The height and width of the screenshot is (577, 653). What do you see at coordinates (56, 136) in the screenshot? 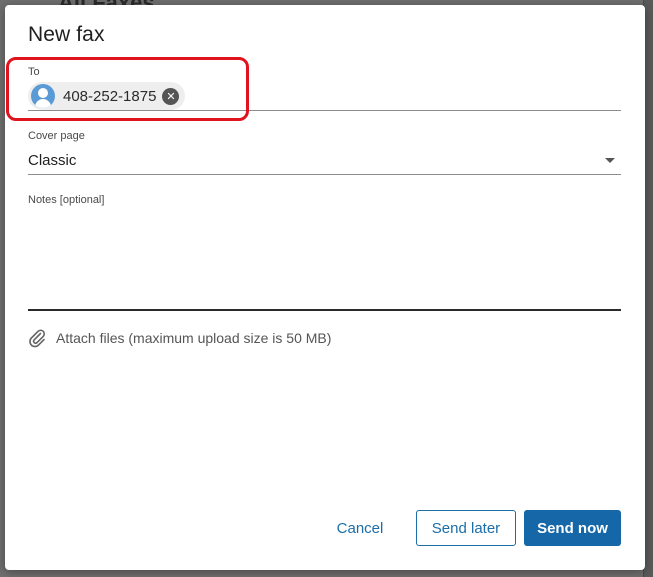
I see `cover-page-label: Cover page` at bounding box center [56, 136].